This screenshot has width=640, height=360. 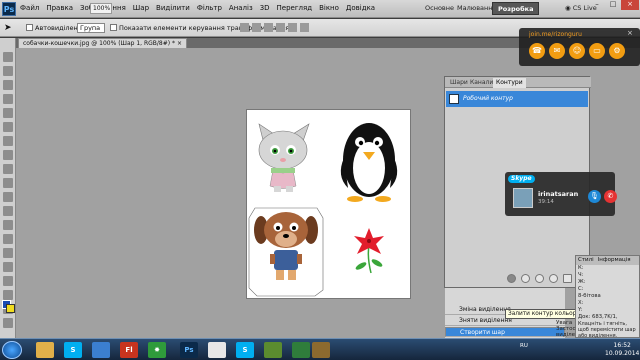 What do you see at coordinates (537, 51) in the screenshot?
I see `phone-icon: ☎` at bounding box center [537, 51].